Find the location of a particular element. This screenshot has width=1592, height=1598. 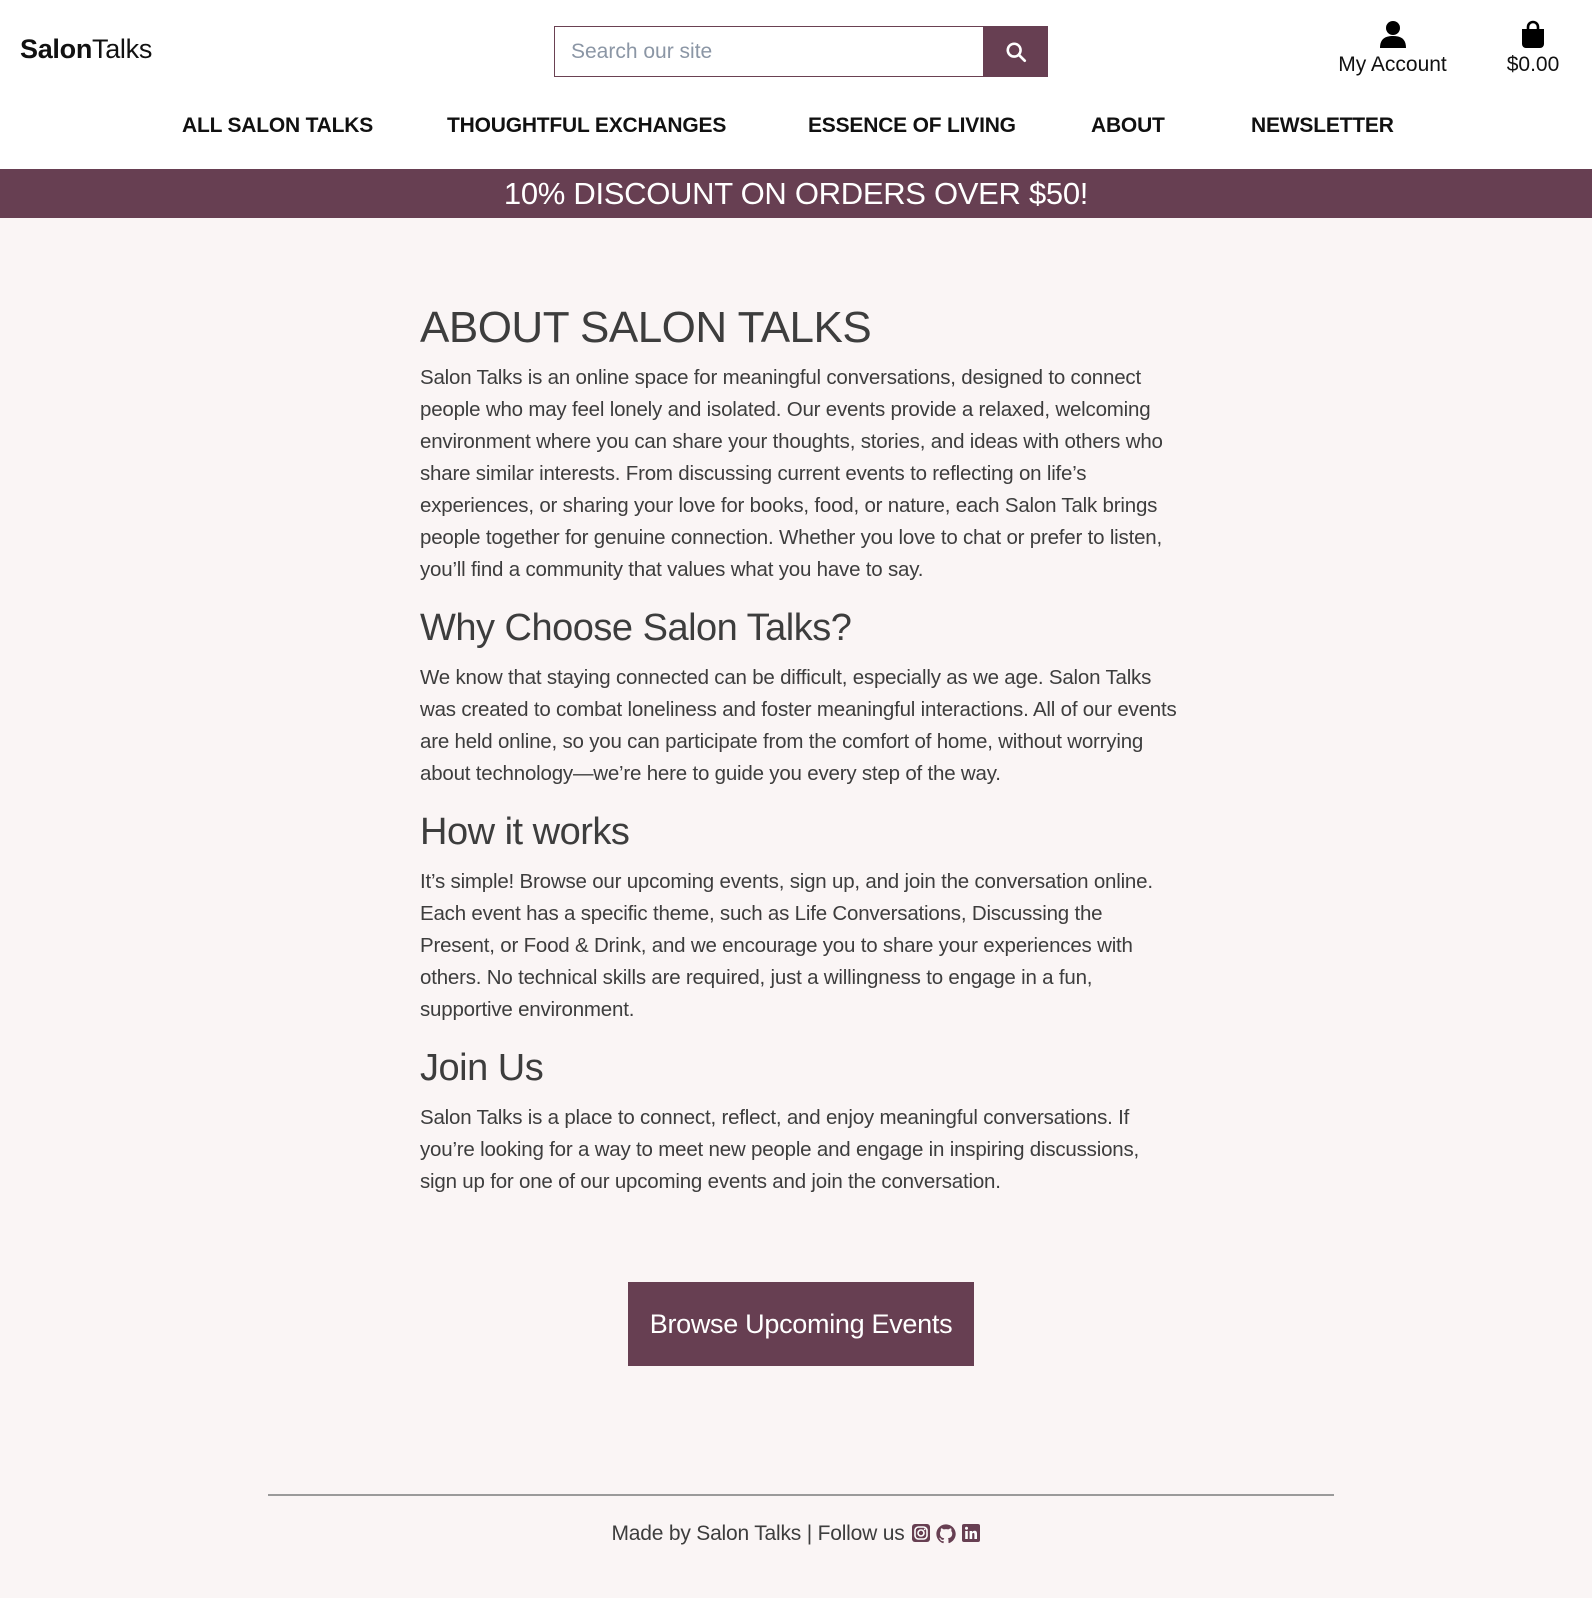

footer-text: Made by Salon Talks | Follow us is located at coordinates (758, 1533).